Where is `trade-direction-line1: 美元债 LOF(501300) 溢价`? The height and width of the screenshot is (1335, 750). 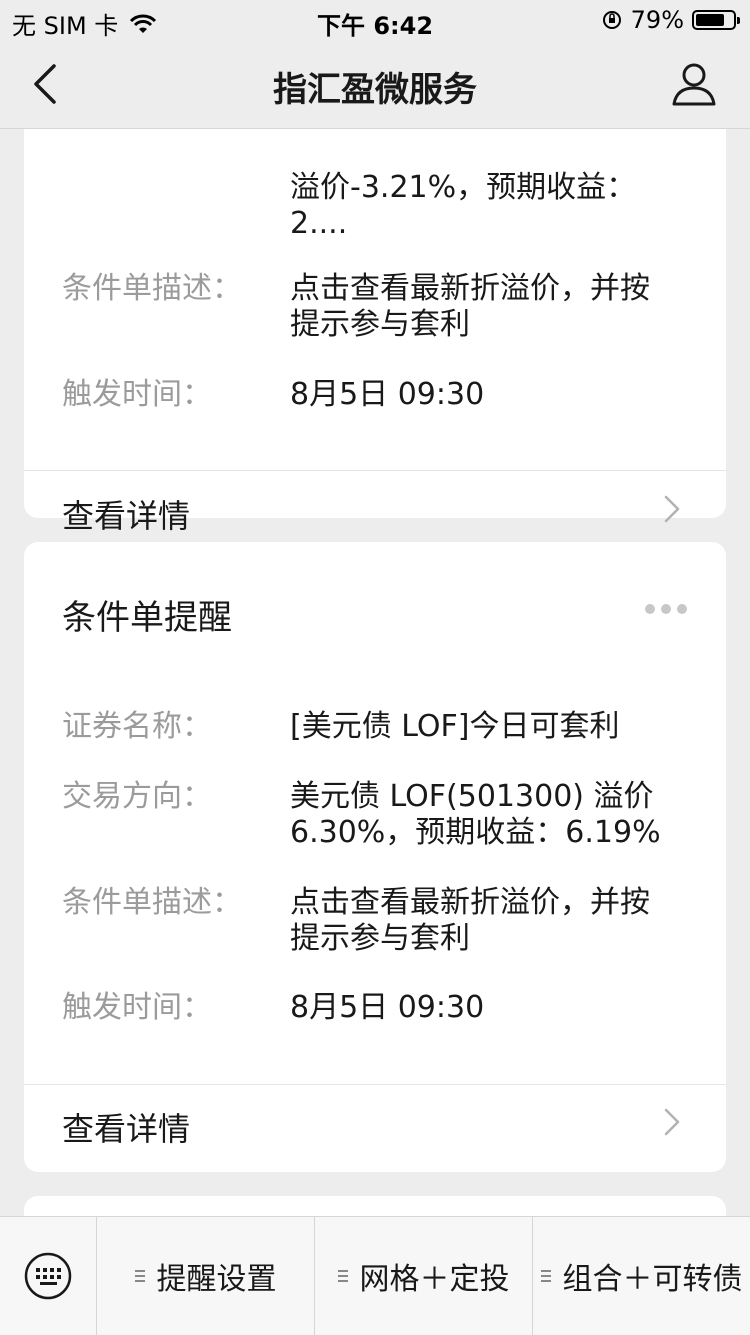 trade-direction-line1: 美元债 LOF(501300) 溢价 is located at coordinates (472, 796).